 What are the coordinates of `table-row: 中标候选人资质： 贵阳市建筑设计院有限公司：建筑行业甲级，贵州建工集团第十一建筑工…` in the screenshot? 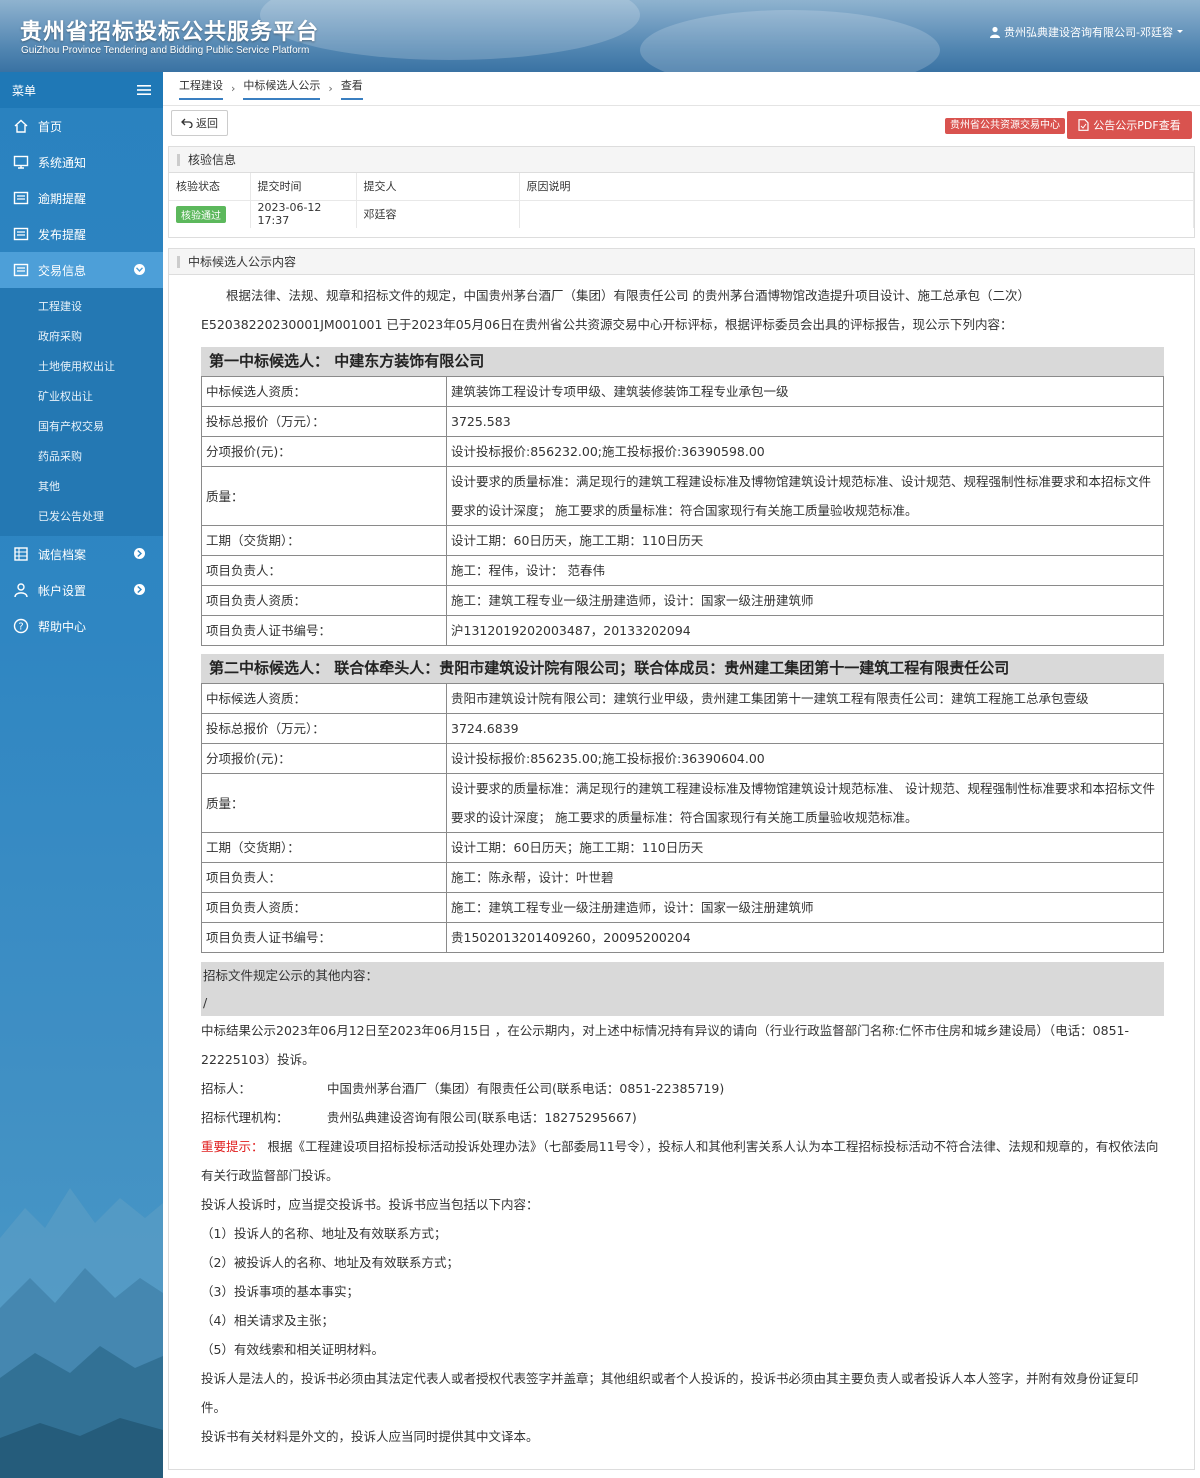 It's located at (682, 698).